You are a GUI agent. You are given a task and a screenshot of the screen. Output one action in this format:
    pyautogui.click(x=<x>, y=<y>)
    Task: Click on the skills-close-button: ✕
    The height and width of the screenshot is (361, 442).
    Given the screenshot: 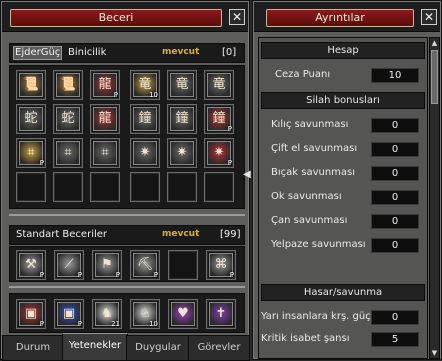 What is the action you would take?
    pyautogui.click(x=237, y=17)
    